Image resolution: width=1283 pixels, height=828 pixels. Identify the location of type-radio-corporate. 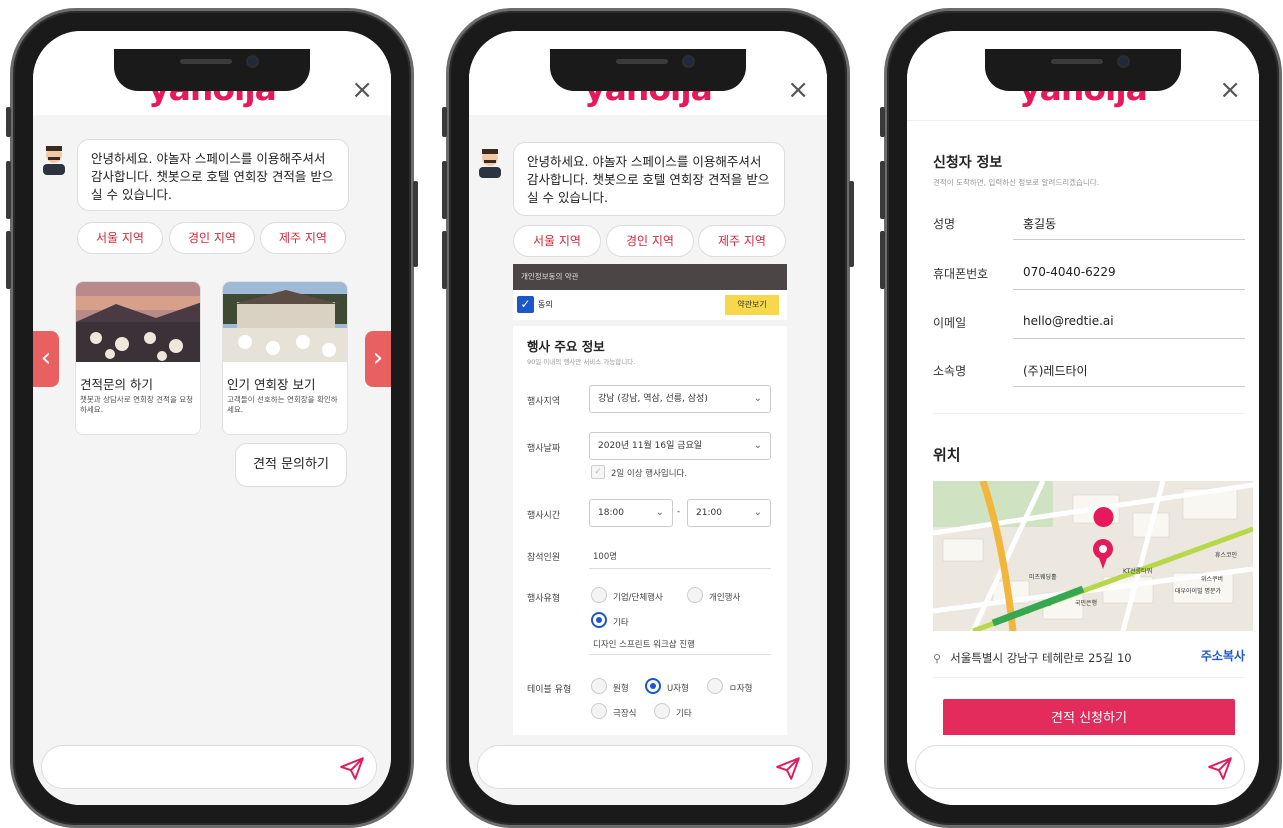
(599, 595).